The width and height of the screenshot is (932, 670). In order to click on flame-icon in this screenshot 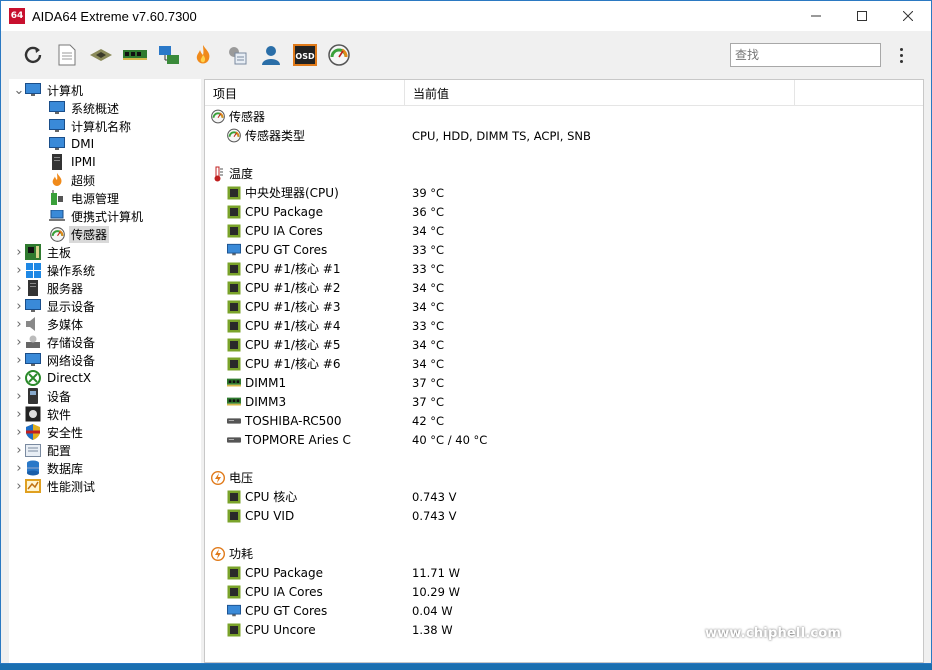, I will do `click(203, 55)`.